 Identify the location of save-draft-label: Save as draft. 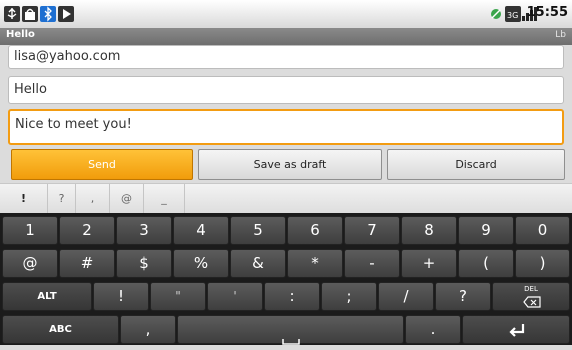
(290, 164).